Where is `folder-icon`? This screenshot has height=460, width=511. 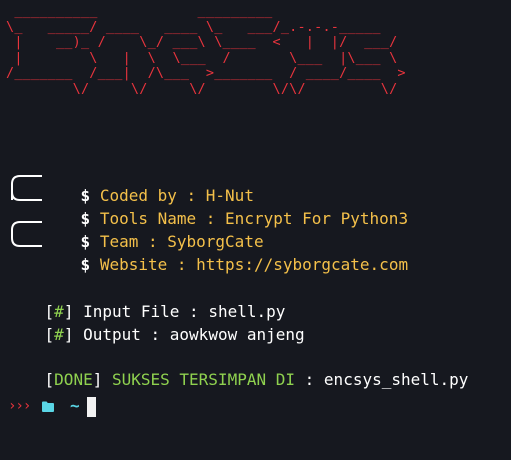 folder-icon is located at coordinates (48, 406).